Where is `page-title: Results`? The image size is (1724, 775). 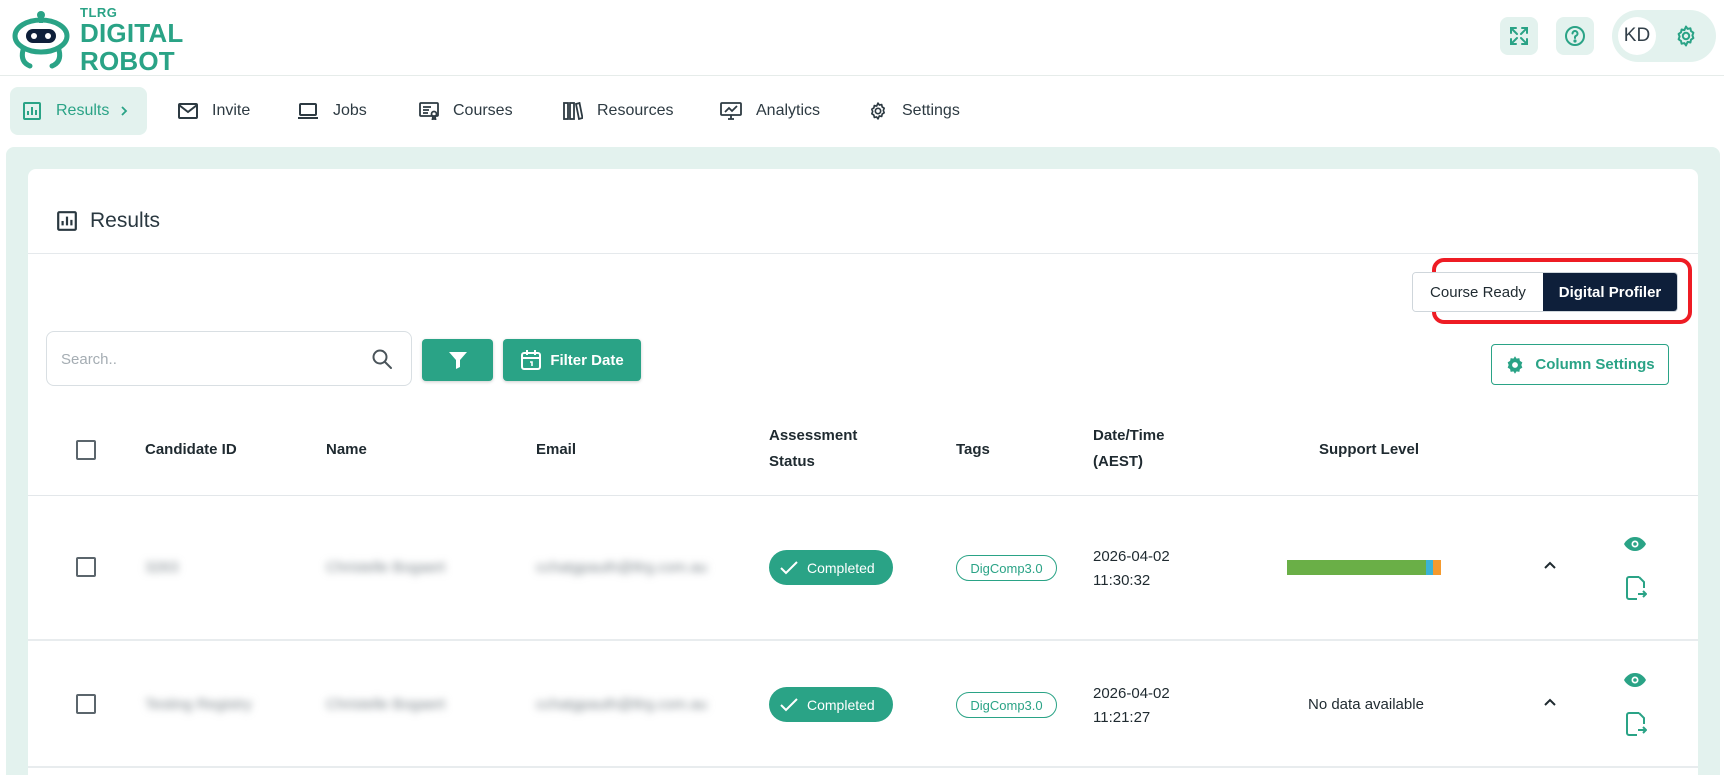
page-title: Results is located at coordinates (108, 221).